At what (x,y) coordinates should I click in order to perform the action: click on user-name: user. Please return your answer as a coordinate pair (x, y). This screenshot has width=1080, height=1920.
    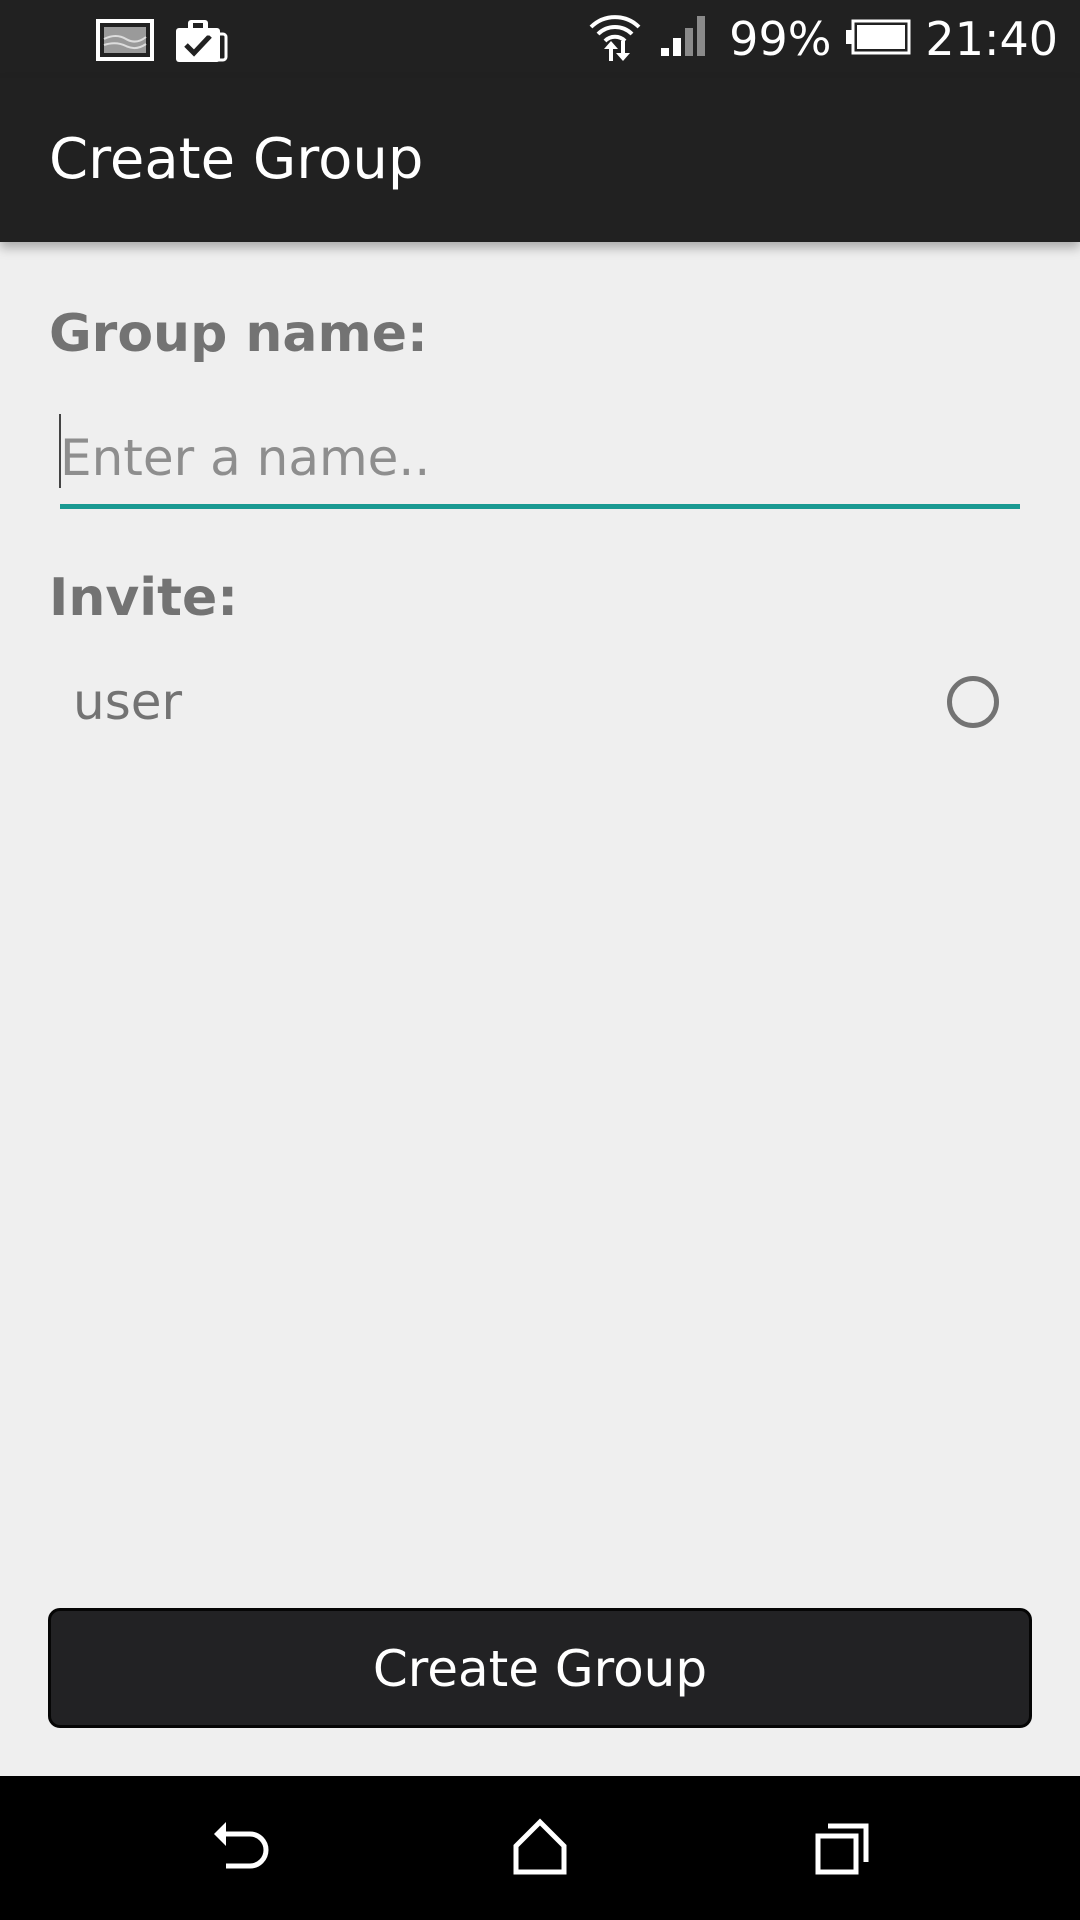
    Looking at the image, I should click on (128, 702).